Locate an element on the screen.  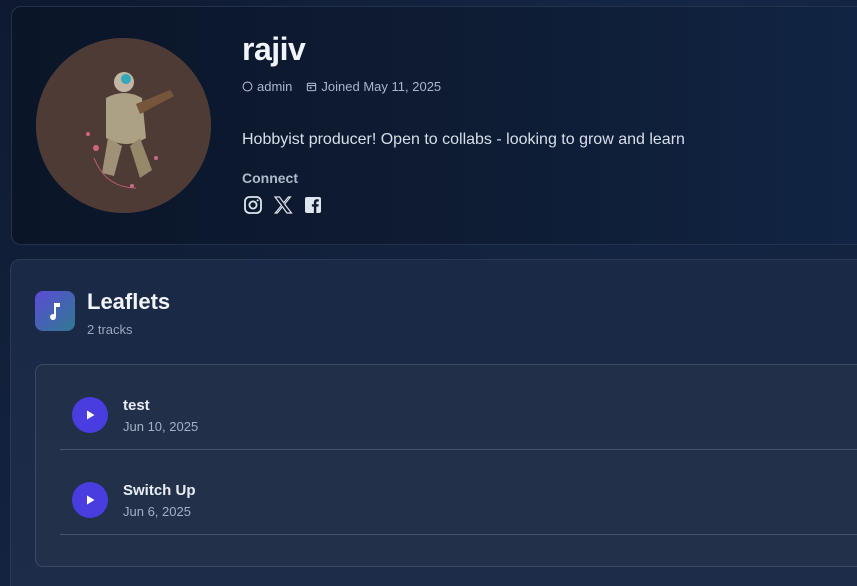
instagram-icon is located at coordinates (253, 205).